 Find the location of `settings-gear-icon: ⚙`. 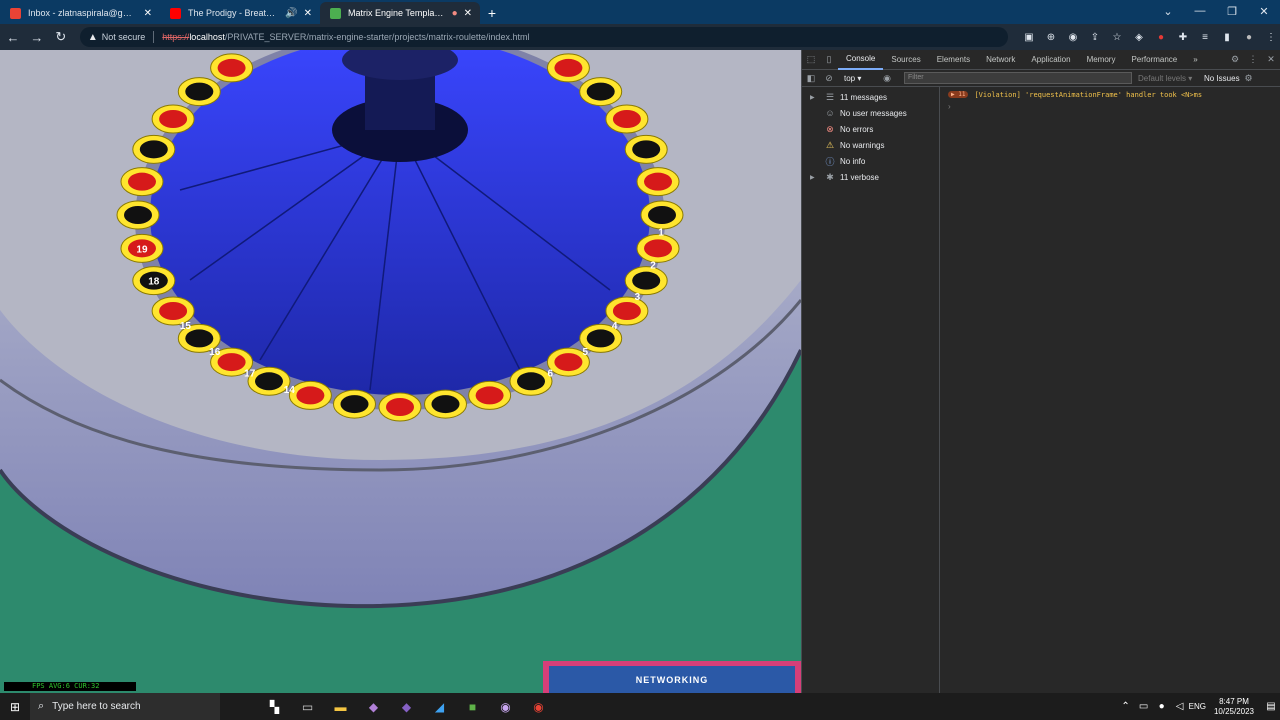

settings-gear-icon: ⚙ is located at coordinates (1235, 60).